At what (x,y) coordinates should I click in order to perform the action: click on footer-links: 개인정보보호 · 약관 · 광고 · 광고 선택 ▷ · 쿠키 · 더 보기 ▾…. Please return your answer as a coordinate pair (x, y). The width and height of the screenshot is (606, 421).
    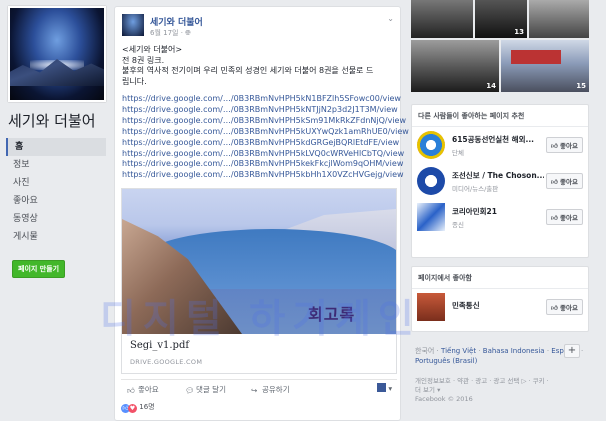
    Looking at the image, I should click on (500, 390).